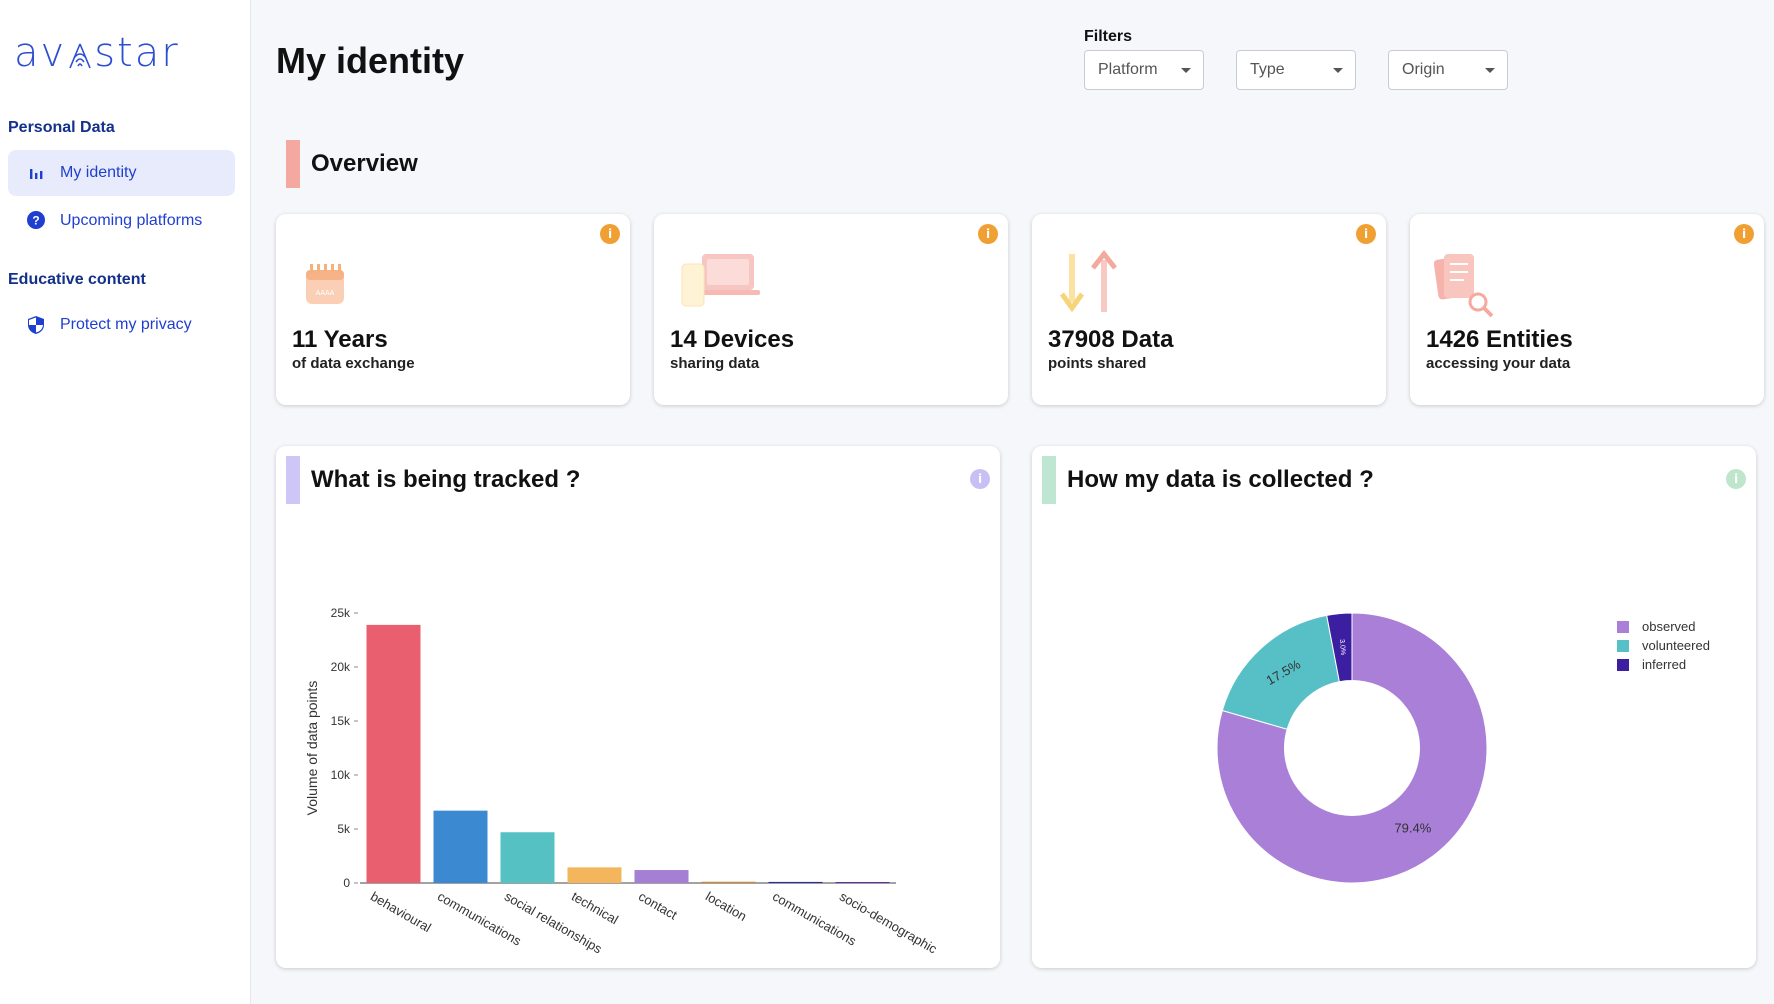 The image size is (1774, 1004). What do you see at coordinates (346, 883) in the screenshot?
I see `y-tick-label: 0` at bounding box center [346, 883].